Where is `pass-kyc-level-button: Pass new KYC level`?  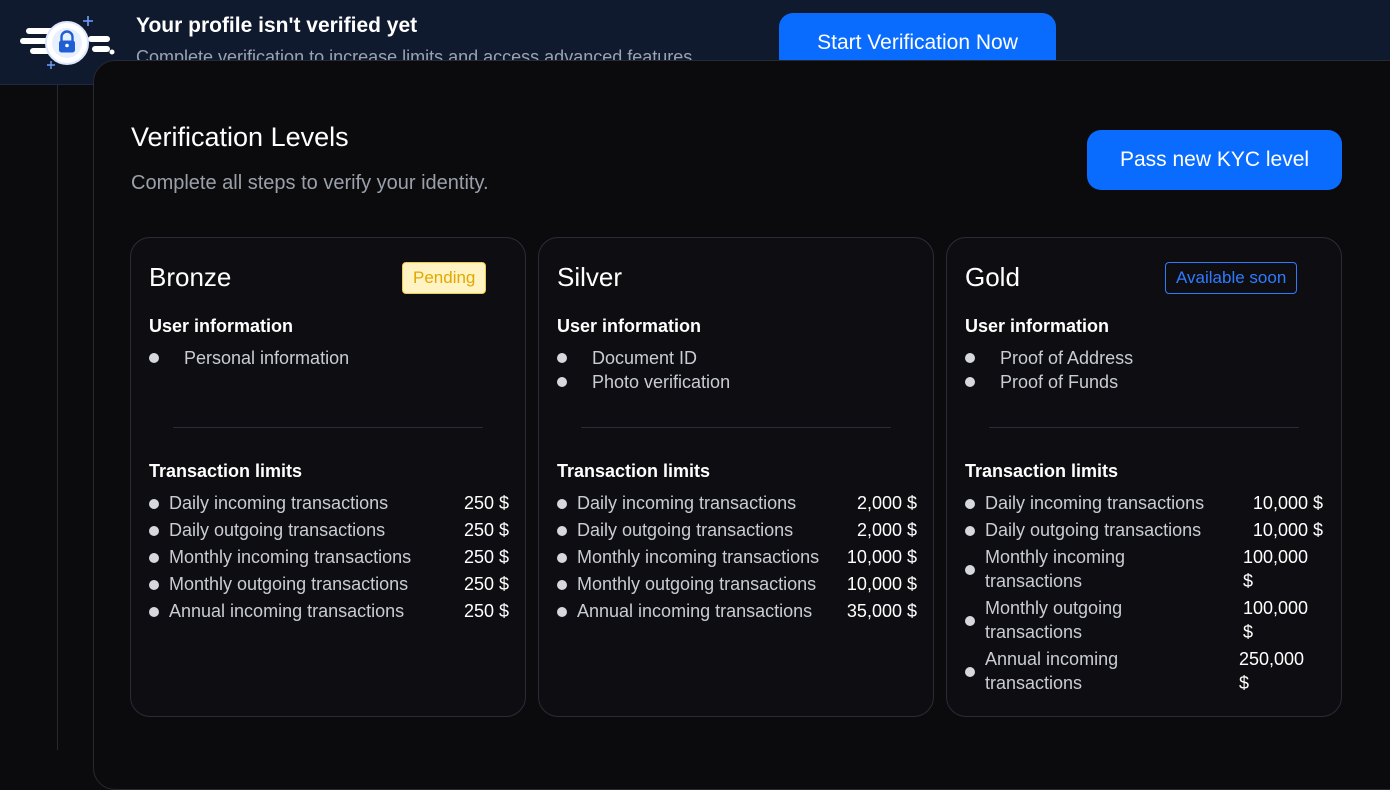
pass-kyc-level-button: Pass new KYC level is located at coordinates (1214, 160).